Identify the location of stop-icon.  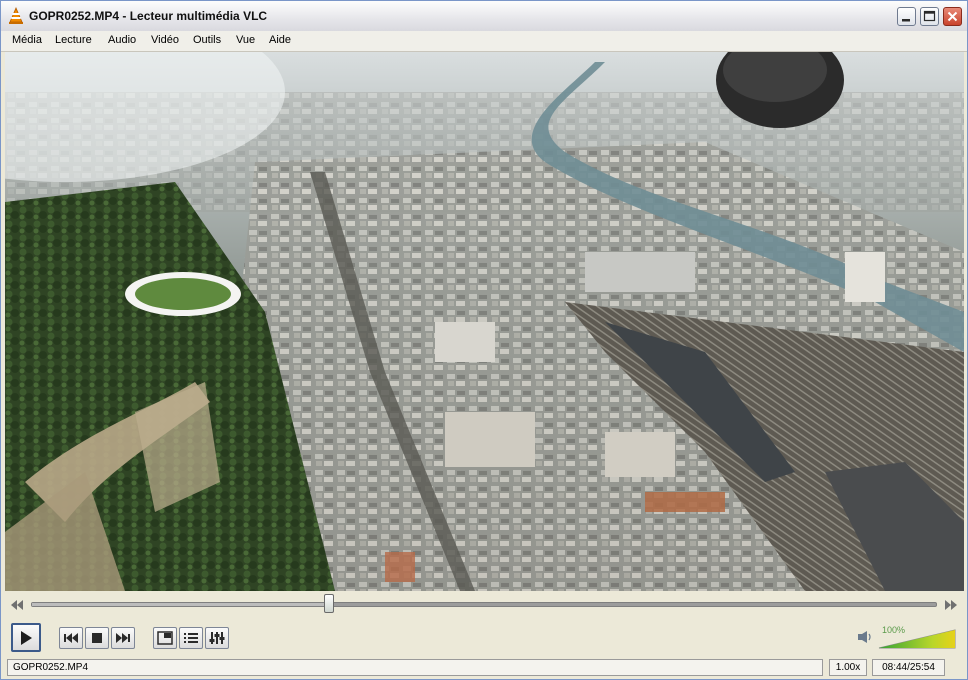
(97, 638).